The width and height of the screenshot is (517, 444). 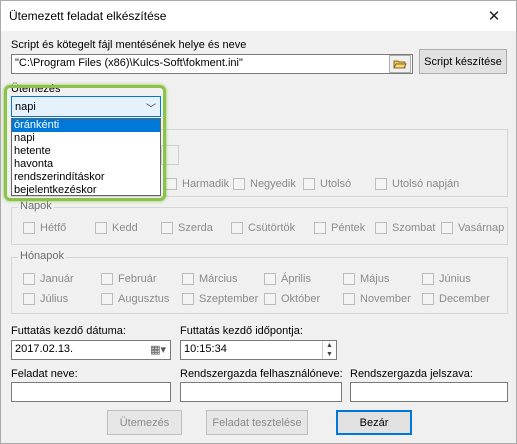 I want to click on checkbox-friday: Péntek, so click(x=339, y=228).